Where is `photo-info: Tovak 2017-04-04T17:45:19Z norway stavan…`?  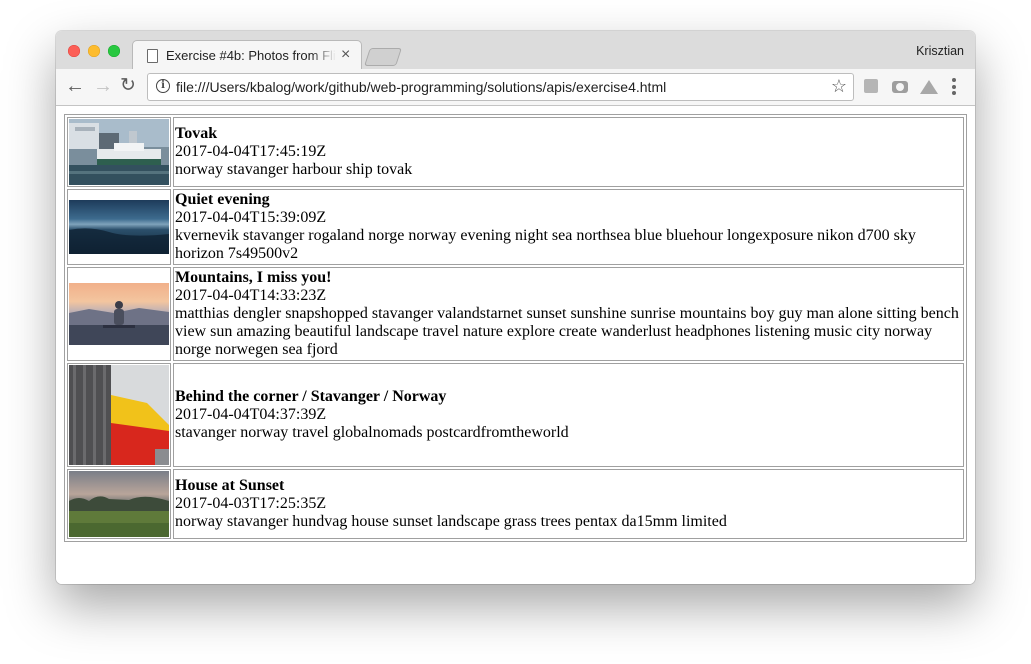 photo-info: Tovak 2017-04-04T17:45:19Z norway stavan… is located at coordinates (568, 152).